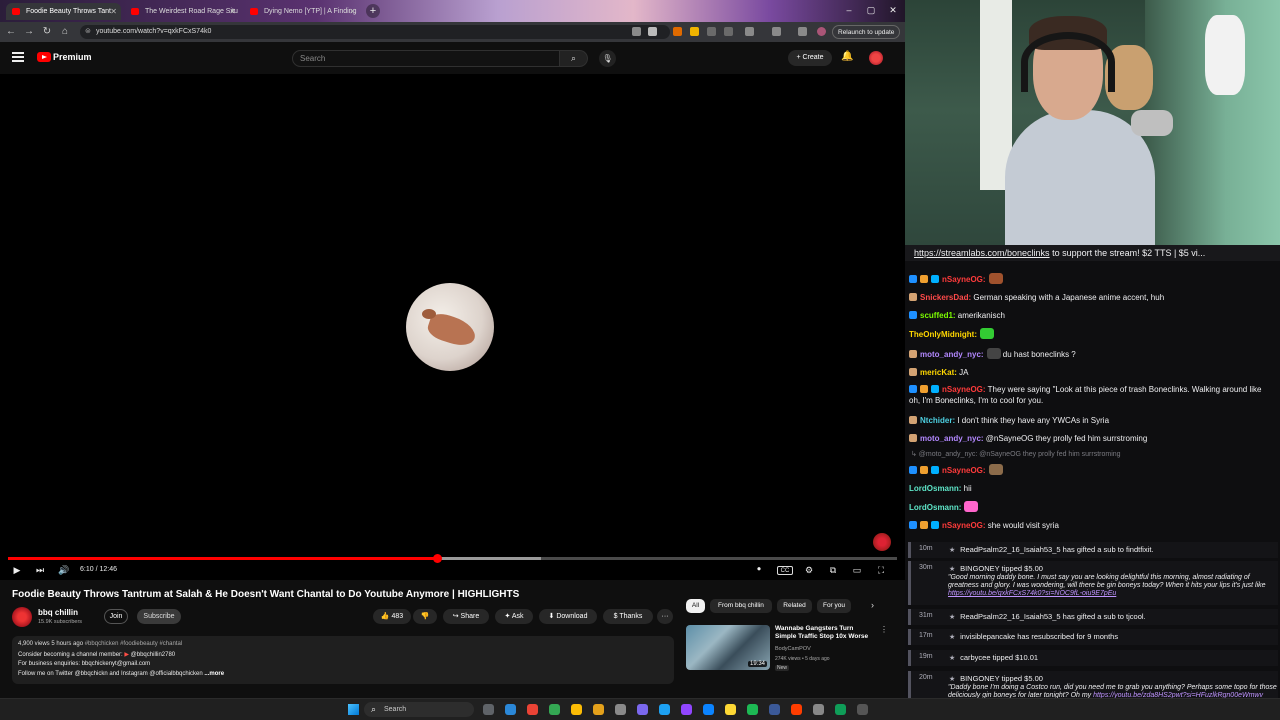  What do you see at coordinates (22, 617) in the screenshot?
I see `channel-avatar` at bounding box center [22, 617].